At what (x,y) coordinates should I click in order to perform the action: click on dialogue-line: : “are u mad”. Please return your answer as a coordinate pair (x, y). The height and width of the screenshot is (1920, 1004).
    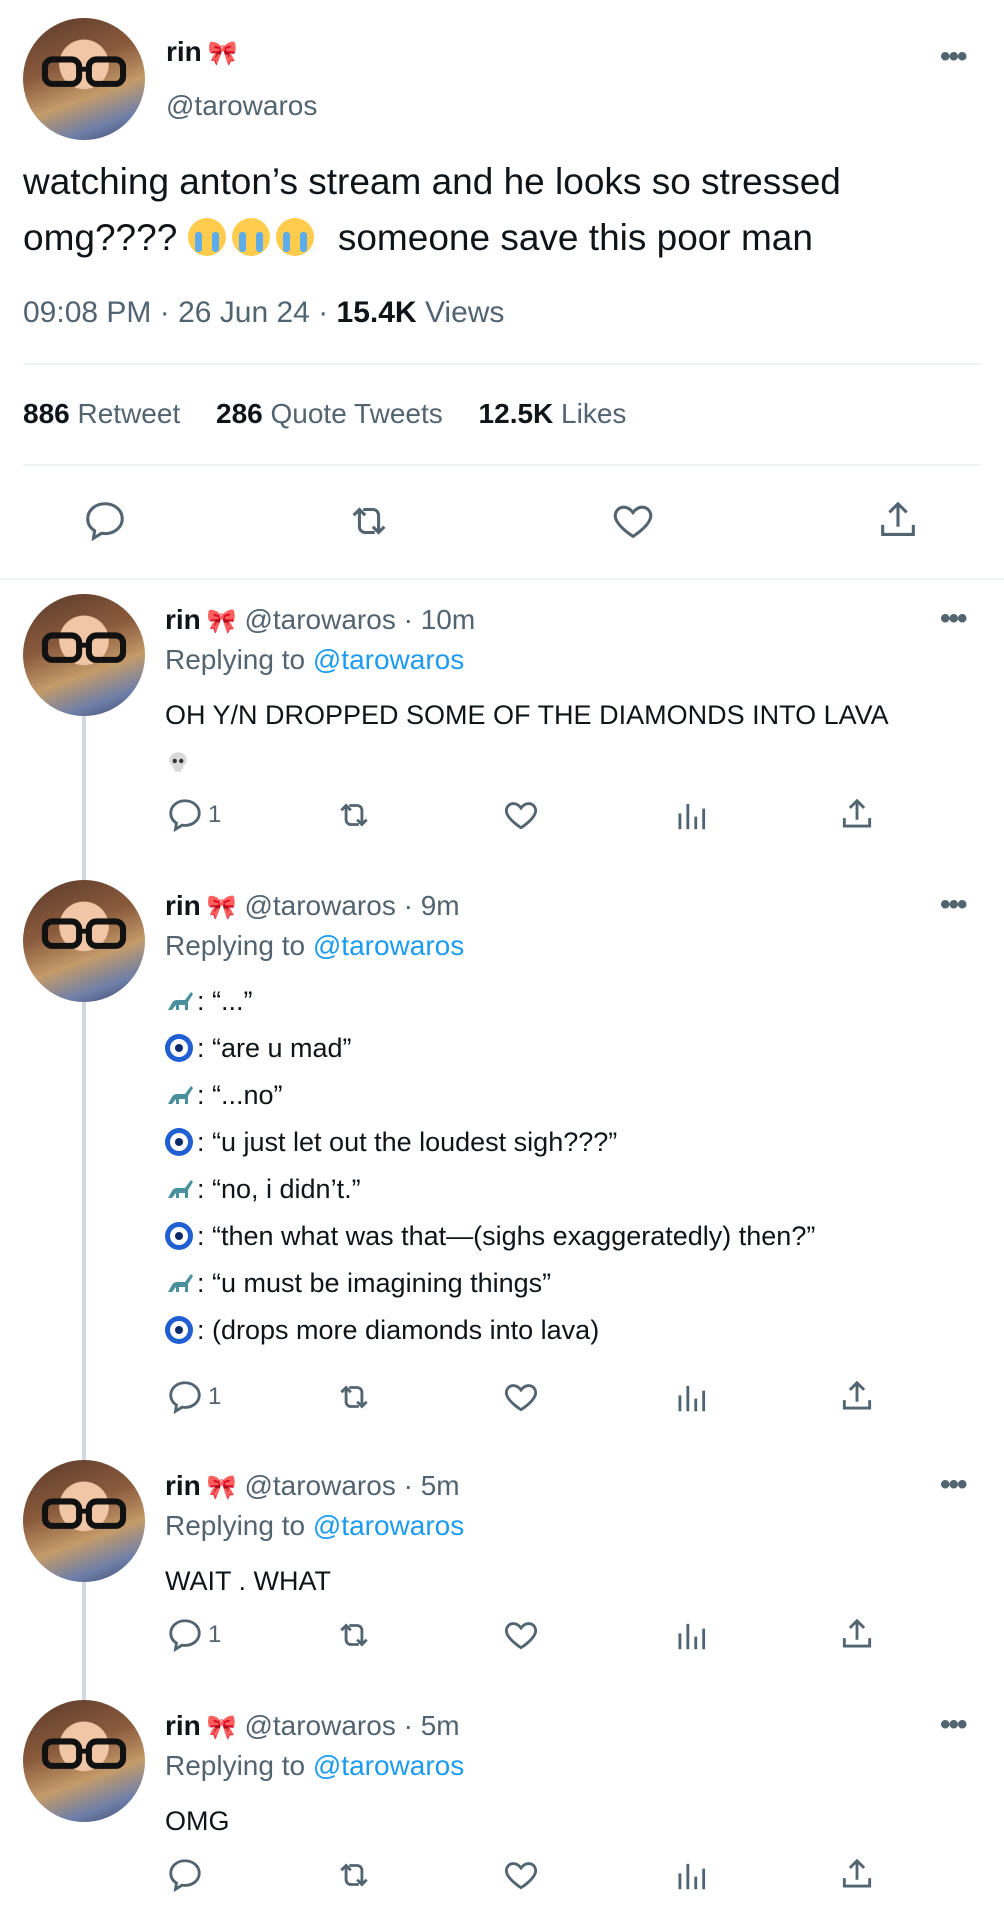
    Looking at the image, I should click on (565, 1048).